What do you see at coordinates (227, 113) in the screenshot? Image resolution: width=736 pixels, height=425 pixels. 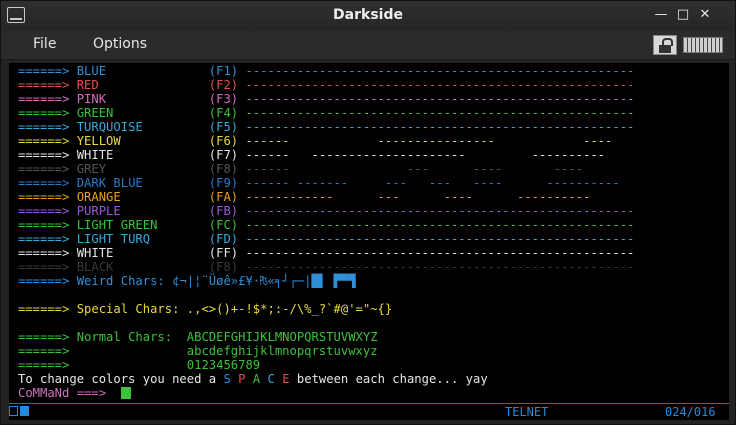 I see `terminal-text: (F4)` at bounding box center [227, 113].